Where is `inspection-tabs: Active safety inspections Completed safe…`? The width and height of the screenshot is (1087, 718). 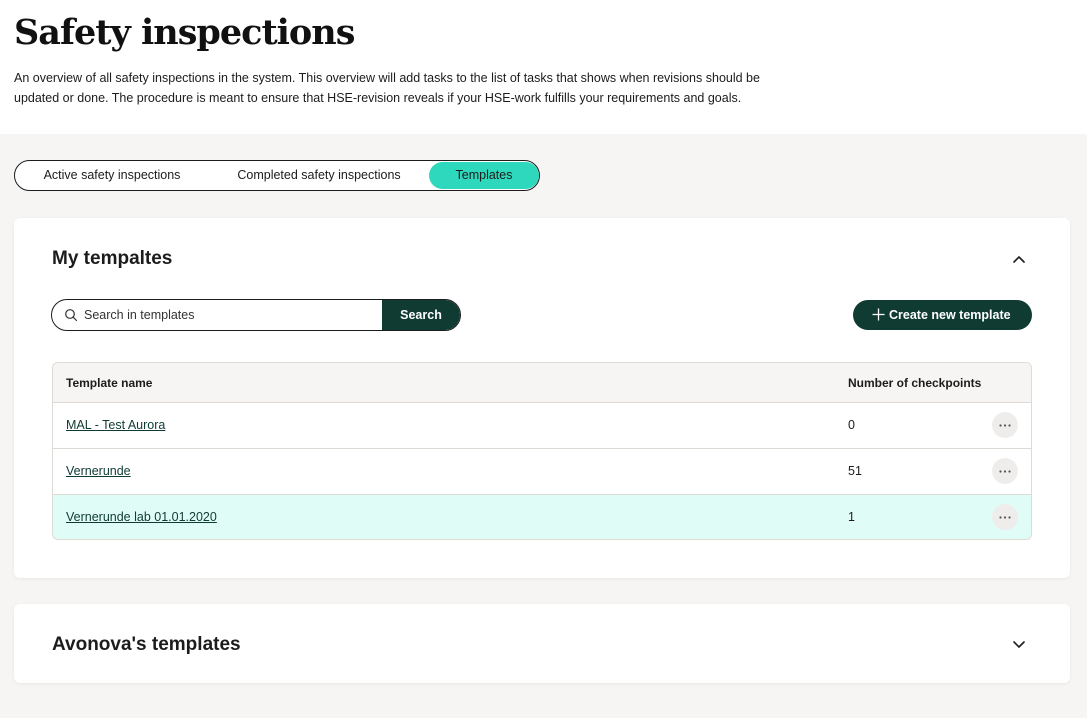
inspection-tabs: Active safety inspections Completed safe… is located at coordinates (277, 175).